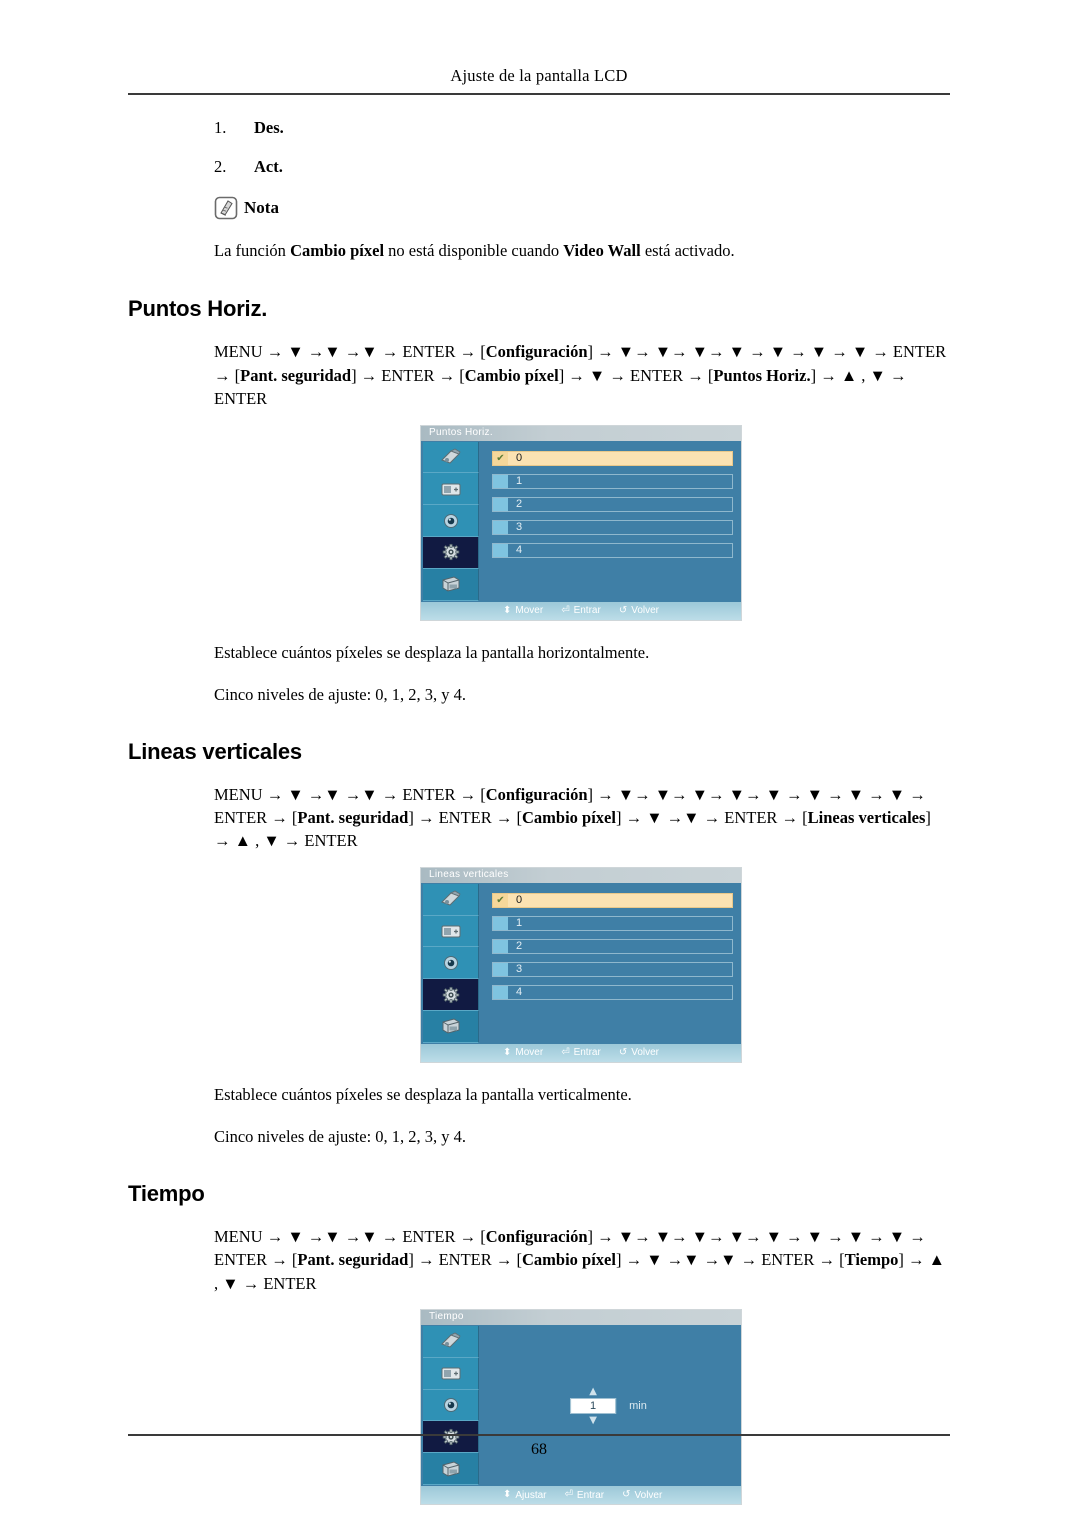  Describe the element at coordinates (166, 1193) in the screenshot. I see `section-heading-tiempo: Tiempo` at that location.